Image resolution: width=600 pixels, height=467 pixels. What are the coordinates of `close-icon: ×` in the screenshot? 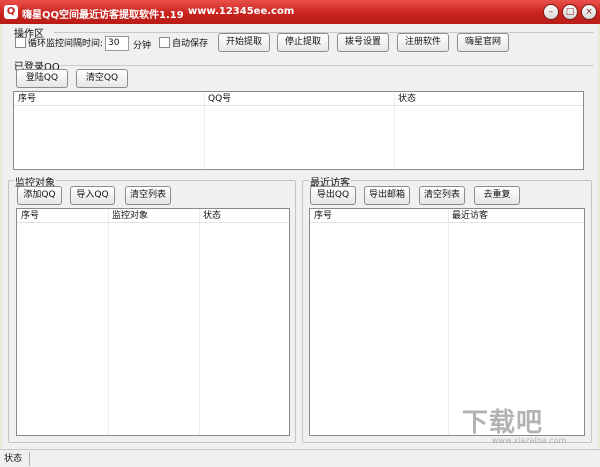 It's located at (589, 12).